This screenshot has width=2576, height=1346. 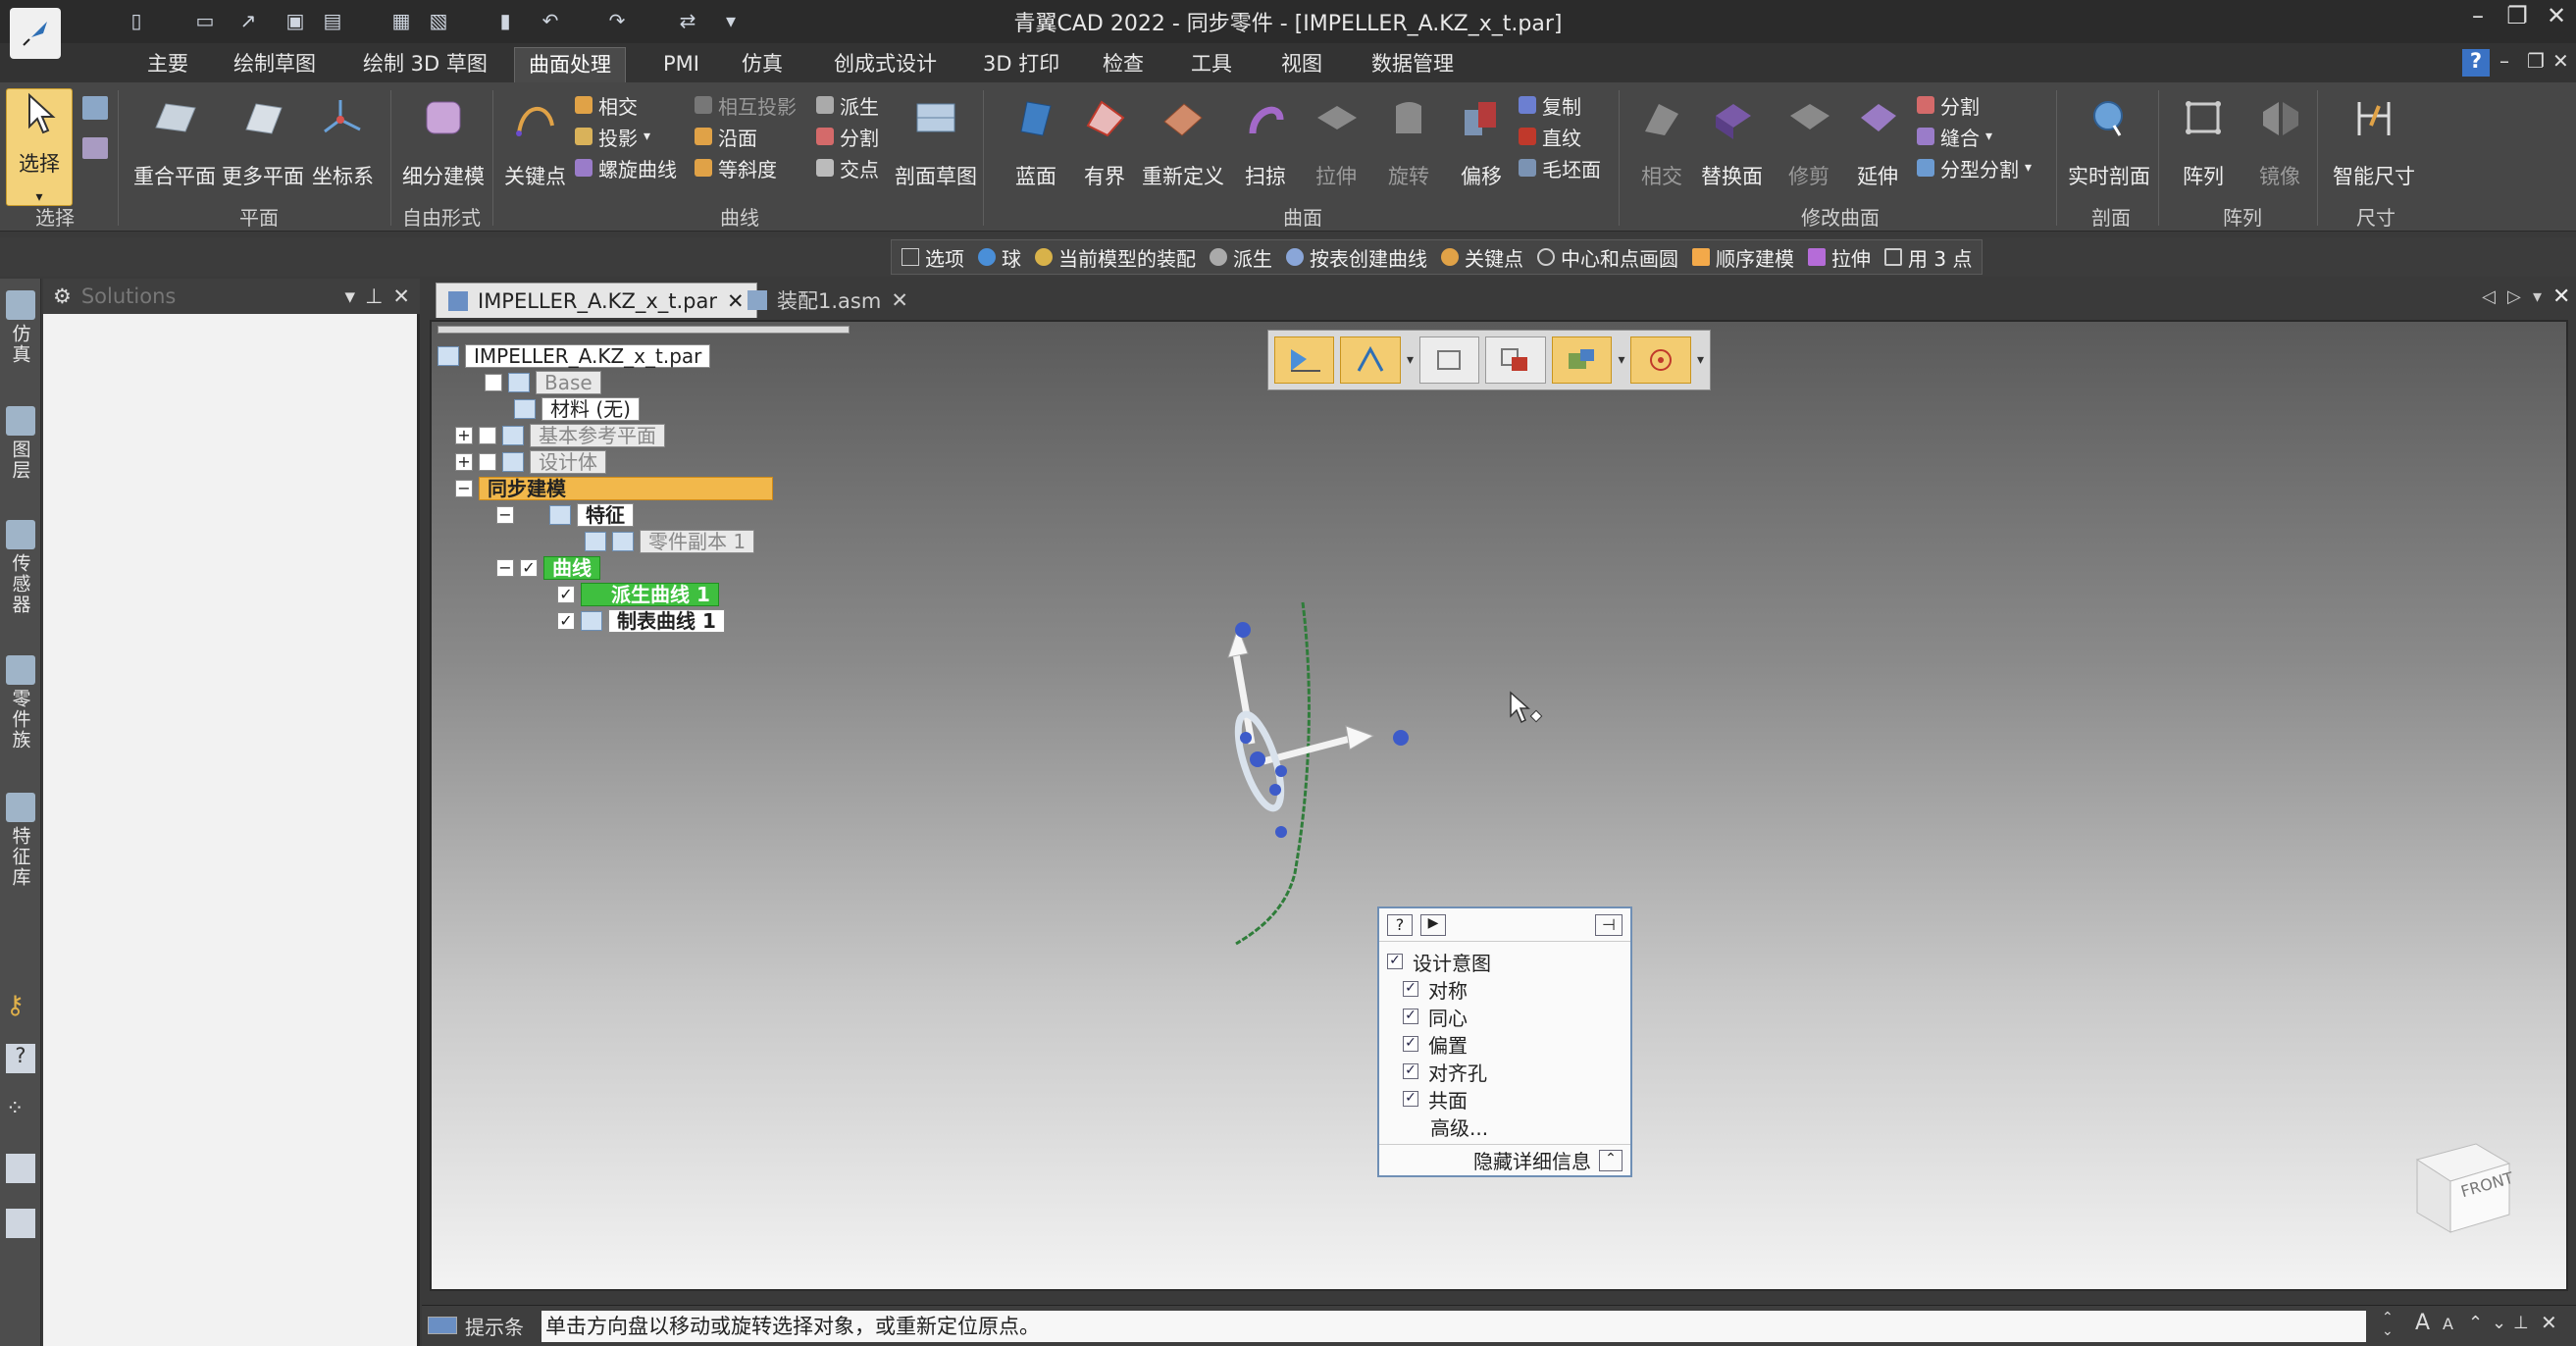 I want to click on intent-option-symmetric: ✓ 对称, so click(x=1505, y=989).